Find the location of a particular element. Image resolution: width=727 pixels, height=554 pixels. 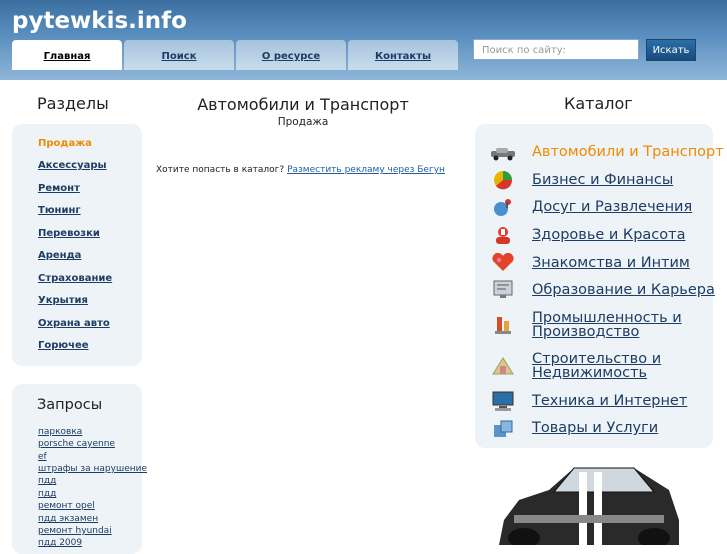

section-link-fuel: Горючее is located at coordinates (63, 345).